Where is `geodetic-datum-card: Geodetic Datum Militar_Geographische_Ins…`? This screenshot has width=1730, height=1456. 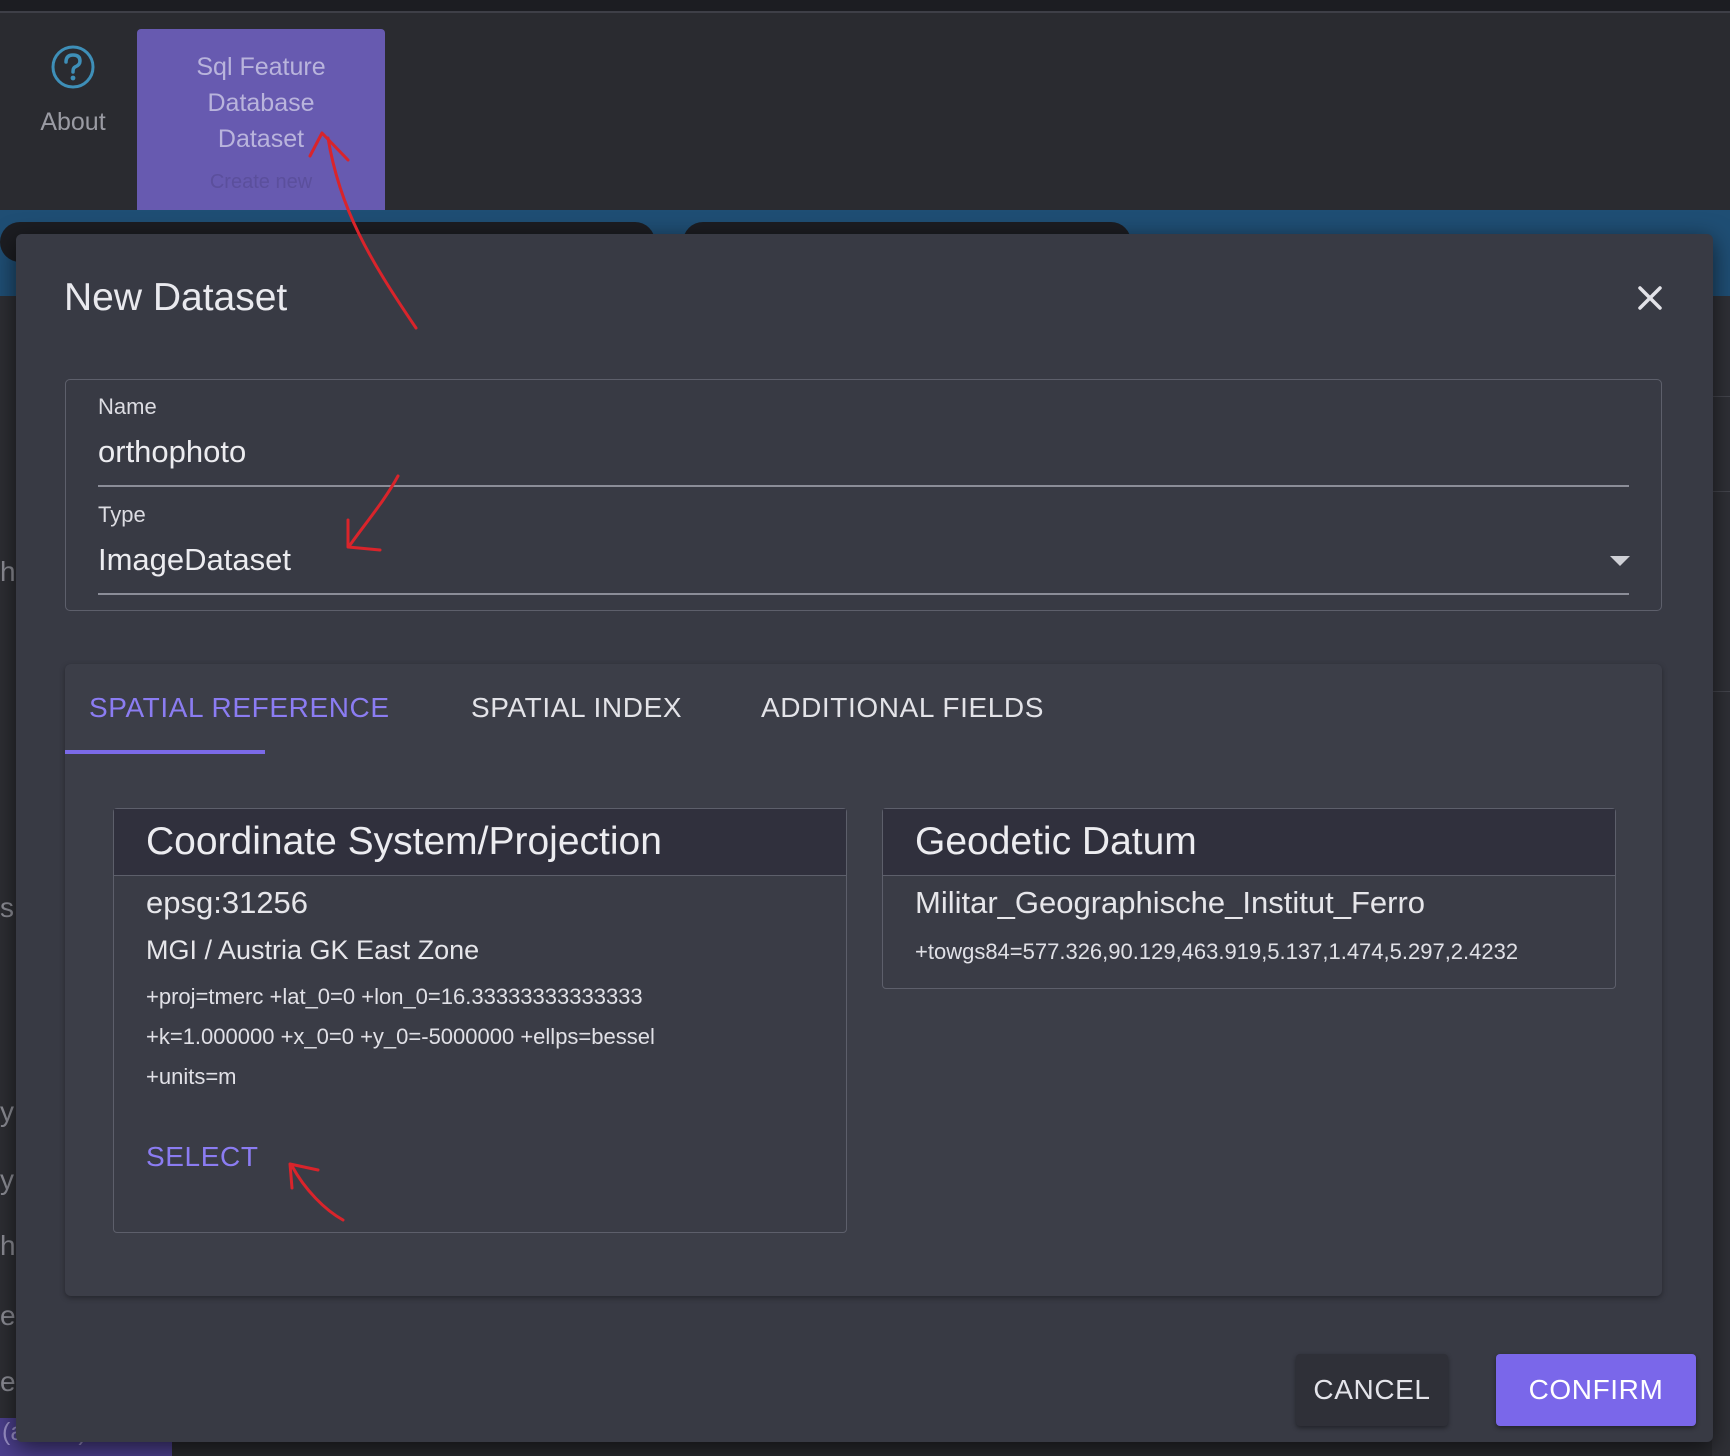 geodetic-datum-card: Geodetic Datum Militar_Geographische_Ins… is located at coordinates (1249, 898).